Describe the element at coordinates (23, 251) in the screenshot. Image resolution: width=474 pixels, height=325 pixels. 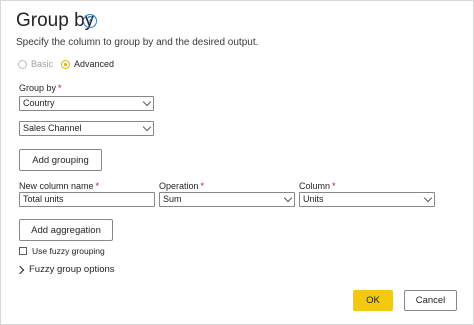
I see `fuzzy-grouping-checkbox` at that location.